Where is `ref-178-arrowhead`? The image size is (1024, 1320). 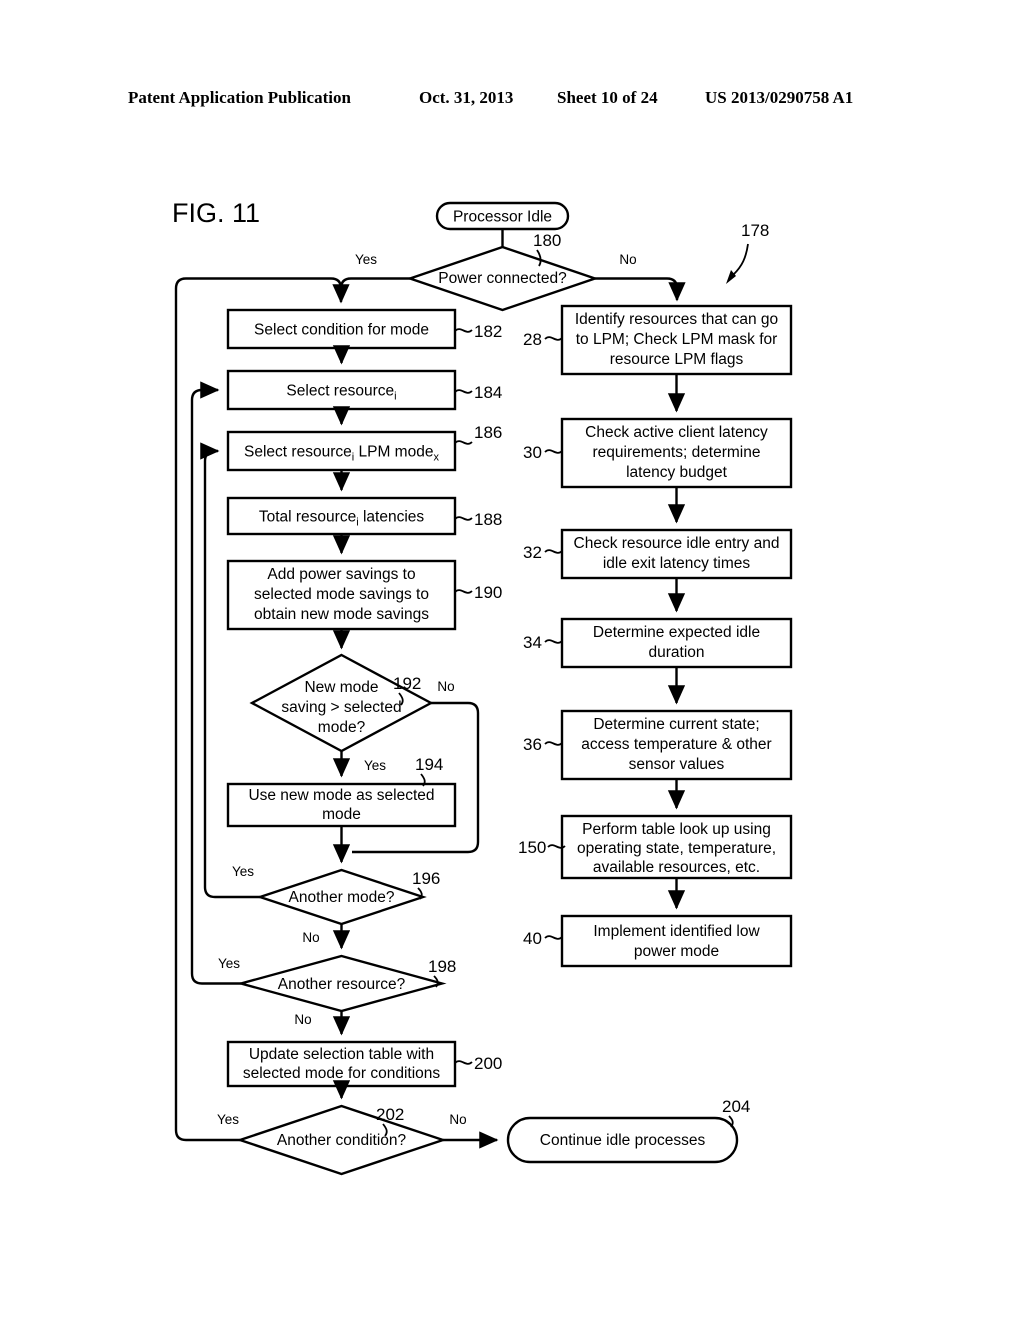 ref-178-arrowhead is located at coordinates (731, 277).